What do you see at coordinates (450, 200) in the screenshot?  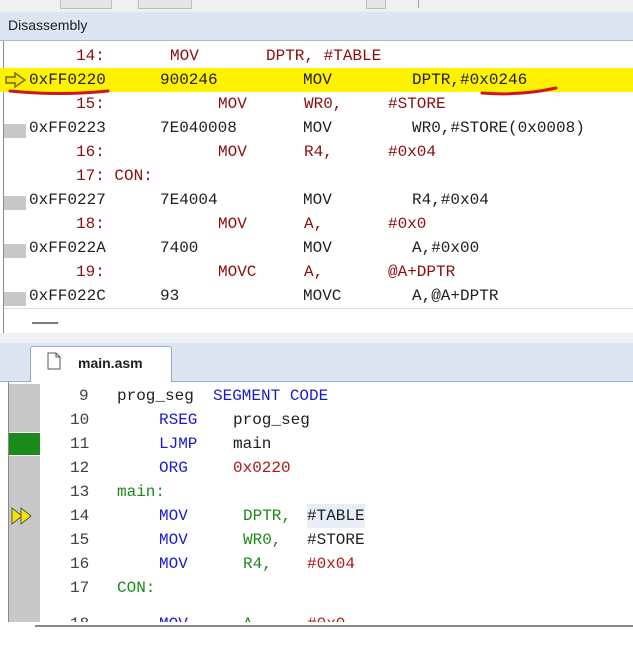 I see `instruction-operand: R4,#0x04` at bounding box center [450, 200].